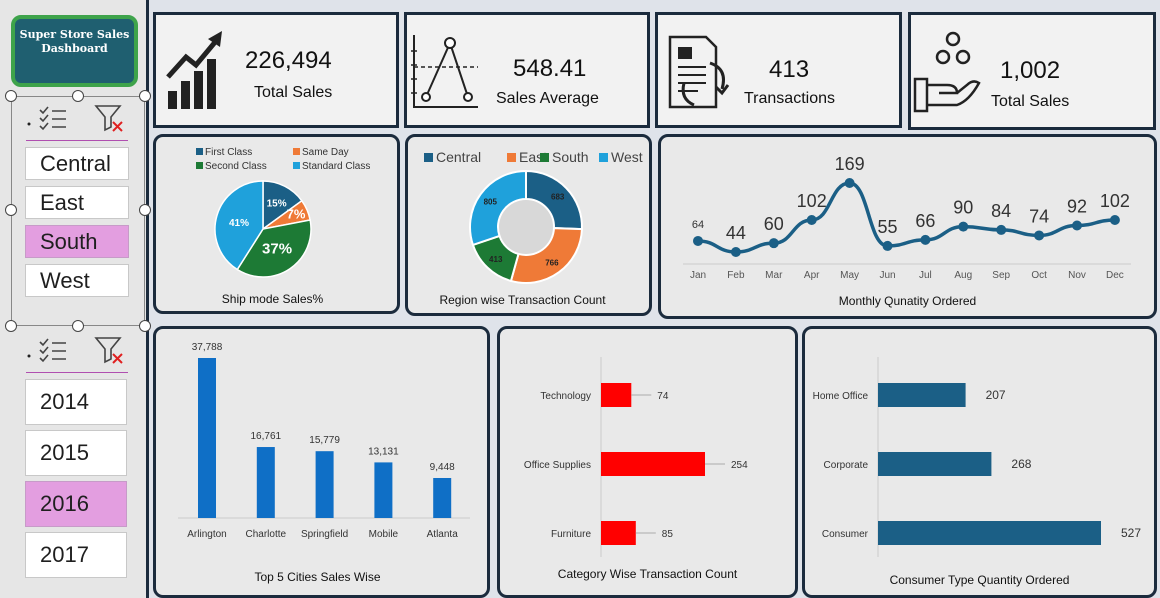 The width and height of the screenshot is (1160, 598). Describe the element at coordinates (789, 69) in the screenshot. I see `kpi-value: 413` at that location.